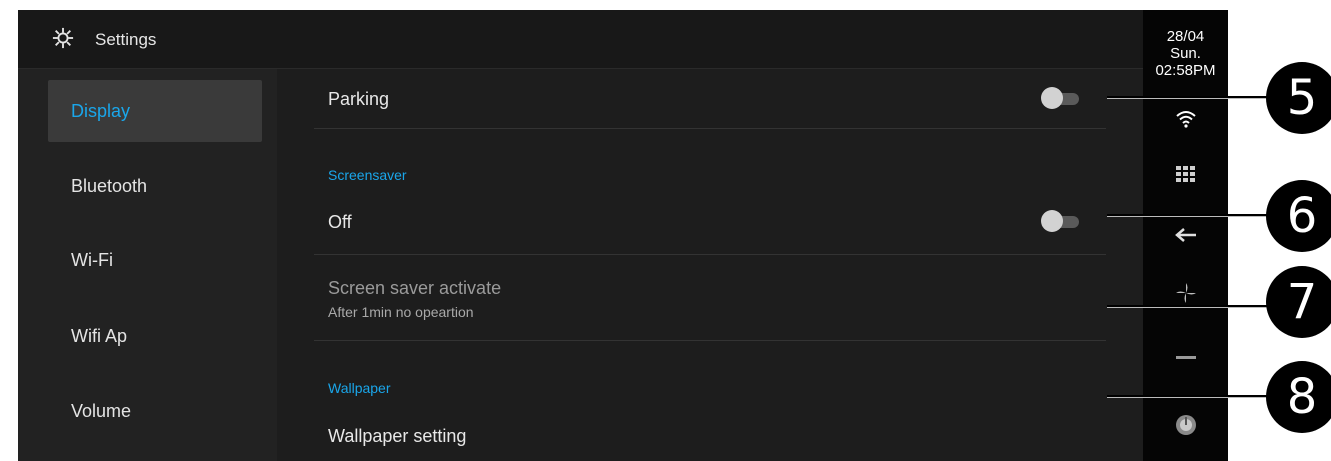 Image resolution: width=1331 pixels, height=461 pixels. I want to click on minus-icon, so click(1185, 357).